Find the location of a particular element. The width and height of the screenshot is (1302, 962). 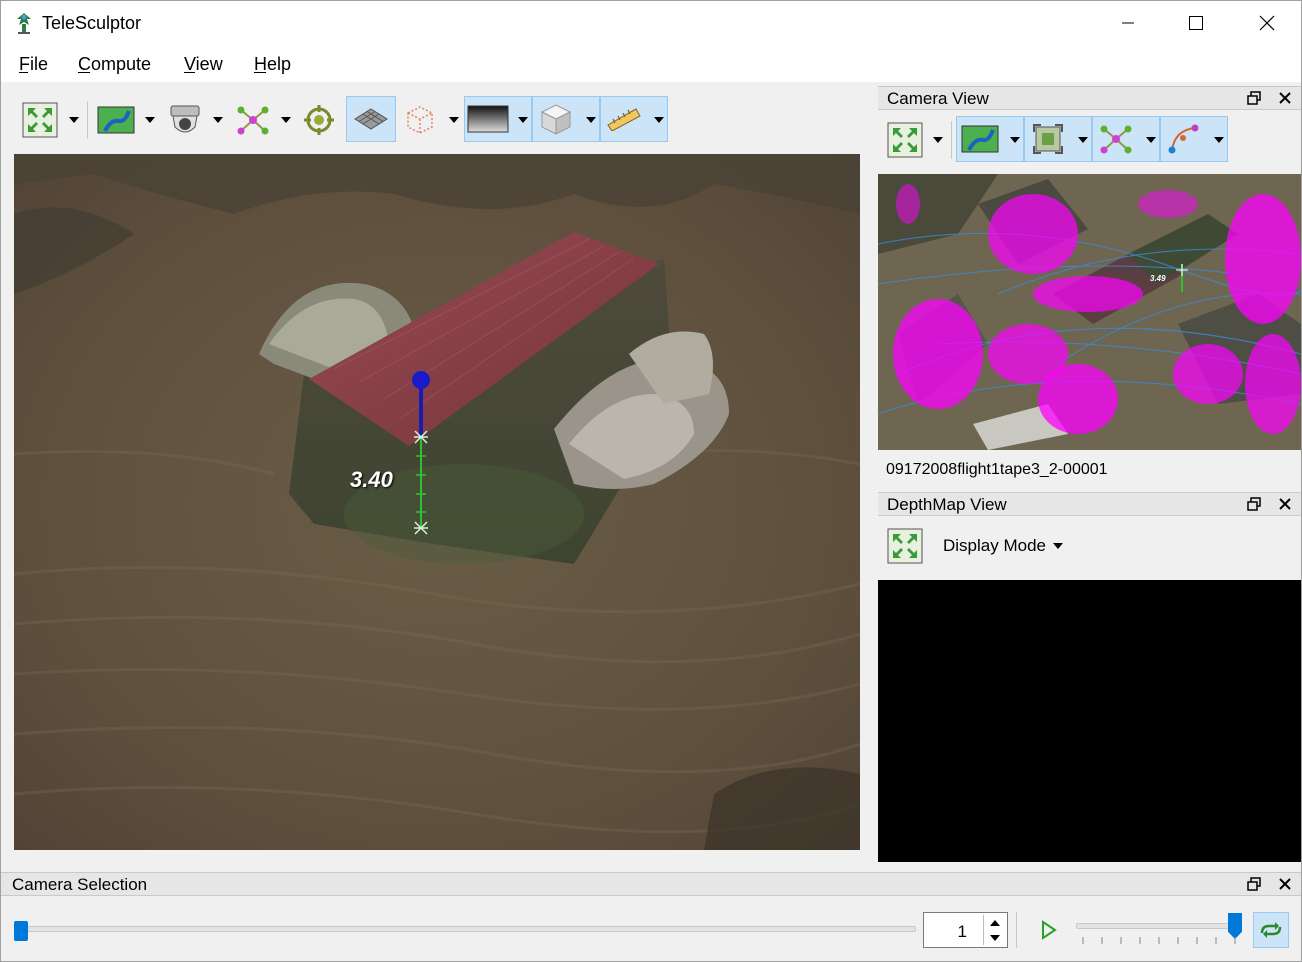

minimize-icon is located at coordinates (1128, 23).